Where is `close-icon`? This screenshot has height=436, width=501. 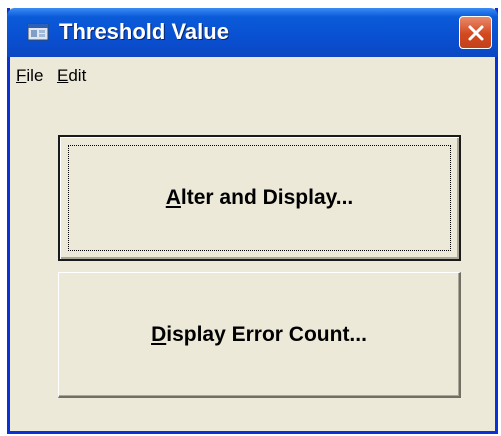
close-icon is located at coordinates (475, 32).